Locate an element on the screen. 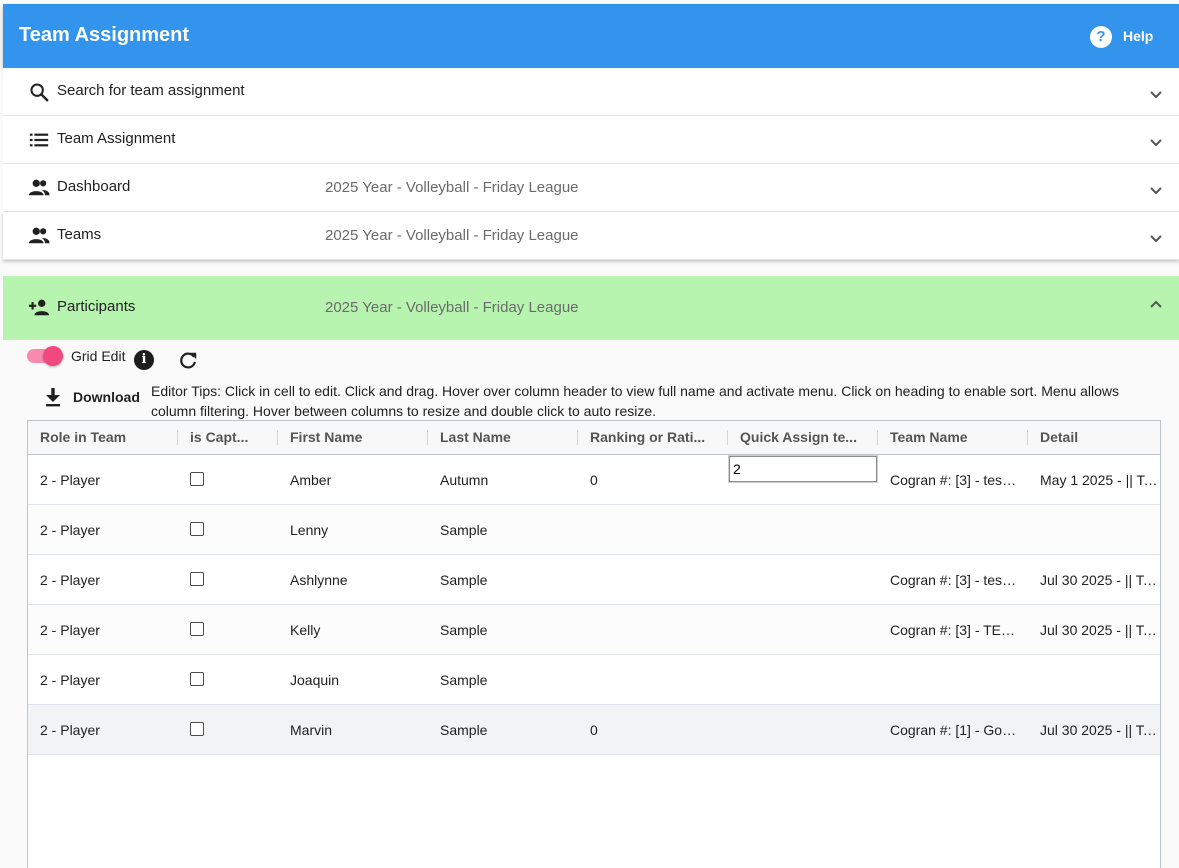 The height and width of the screenshot is (868, 1179). table-row: 2 - Player Lenny Sample is located at coordinates (594, 530).